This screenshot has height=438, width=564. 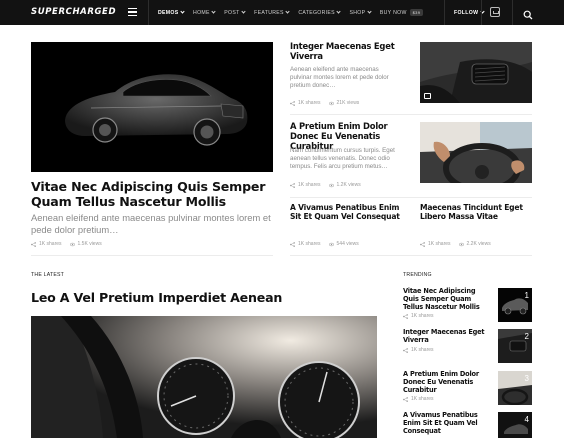 I want to click on trending-item-title: Integer Maecenas Eget Viverra, so click(x=447, y=336).